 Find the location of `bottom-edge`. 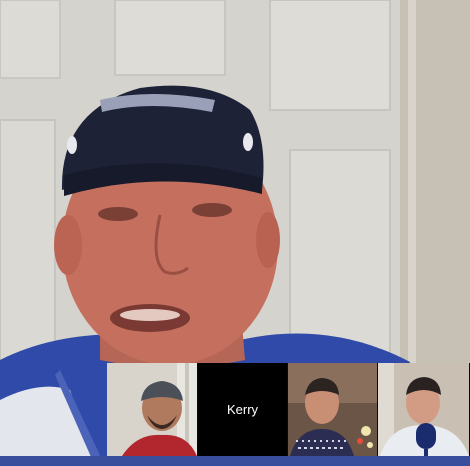

bottom-edge is located at coordinates (235, 461).